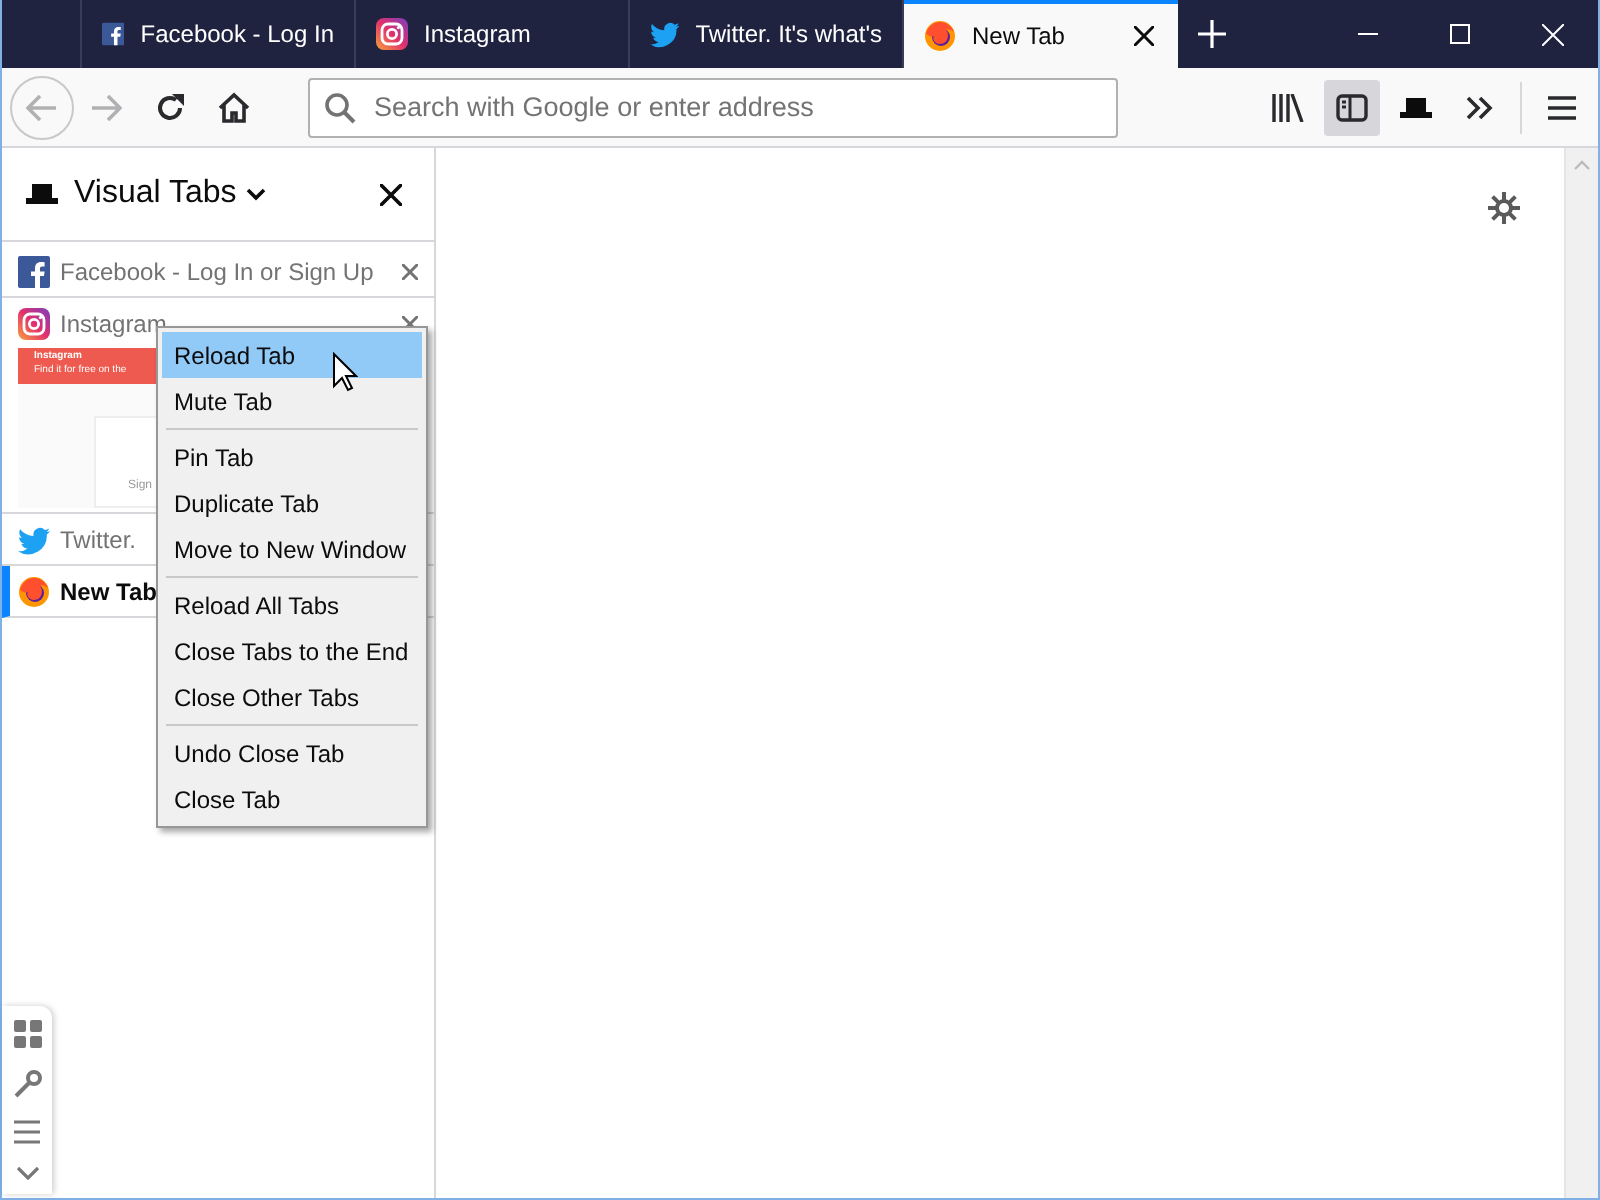  What do you see at coordinates (237, 35) in the screenshot?
I see `tab-title: Facebook - Log In` at bounding box center [237, 35].